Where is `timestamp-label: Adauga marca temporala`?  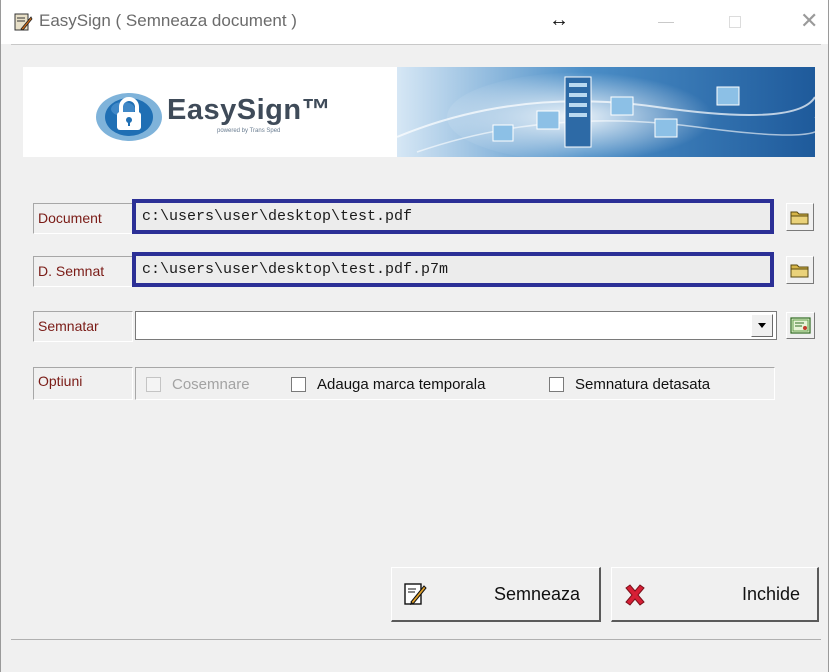 timestamp-label: Adauga marca temporala is located at coordinates (401, 384).